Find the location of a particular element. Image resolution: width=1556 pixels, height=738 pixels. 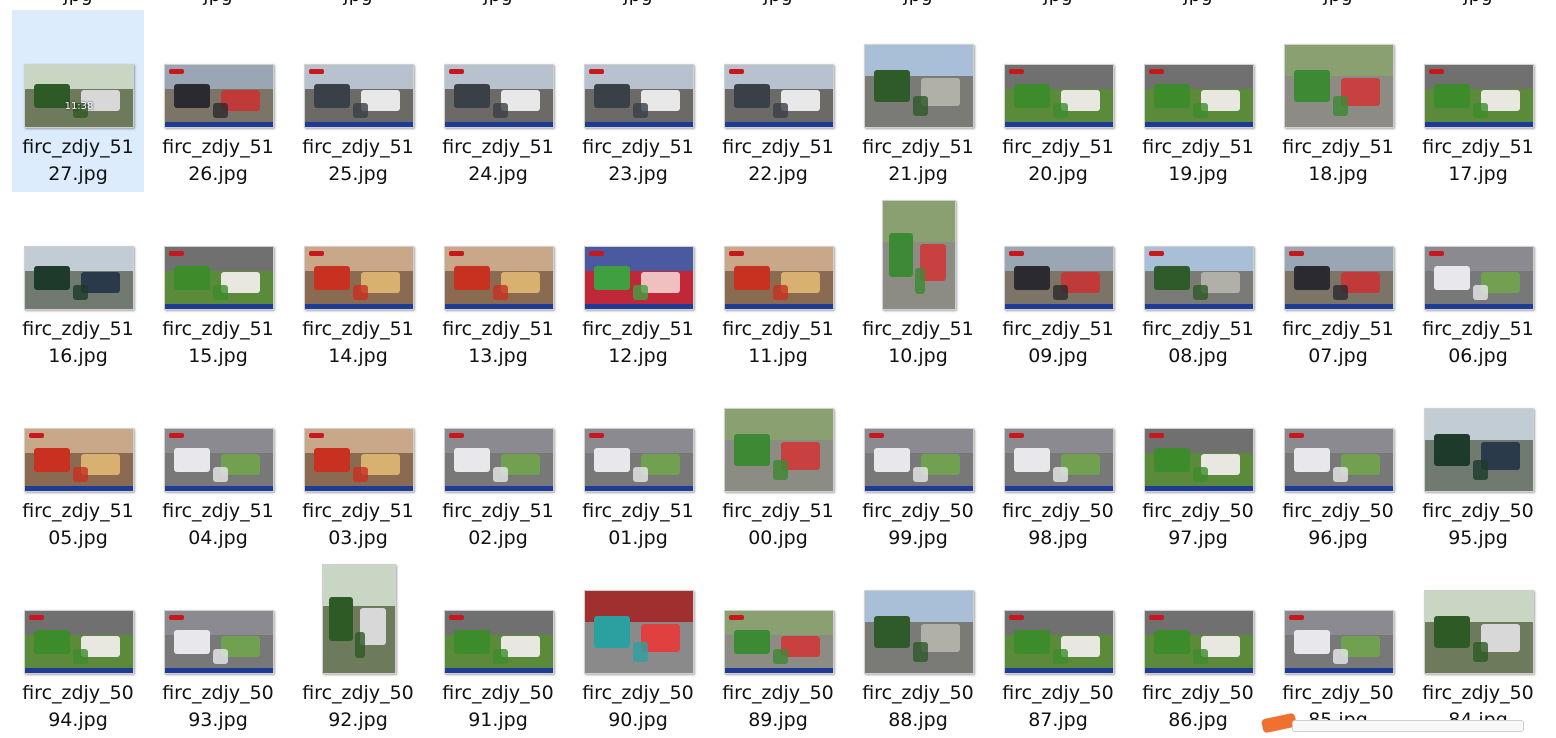

file-item: firc_zdjy_51 03.jpg is located at coordinates (358, 465).